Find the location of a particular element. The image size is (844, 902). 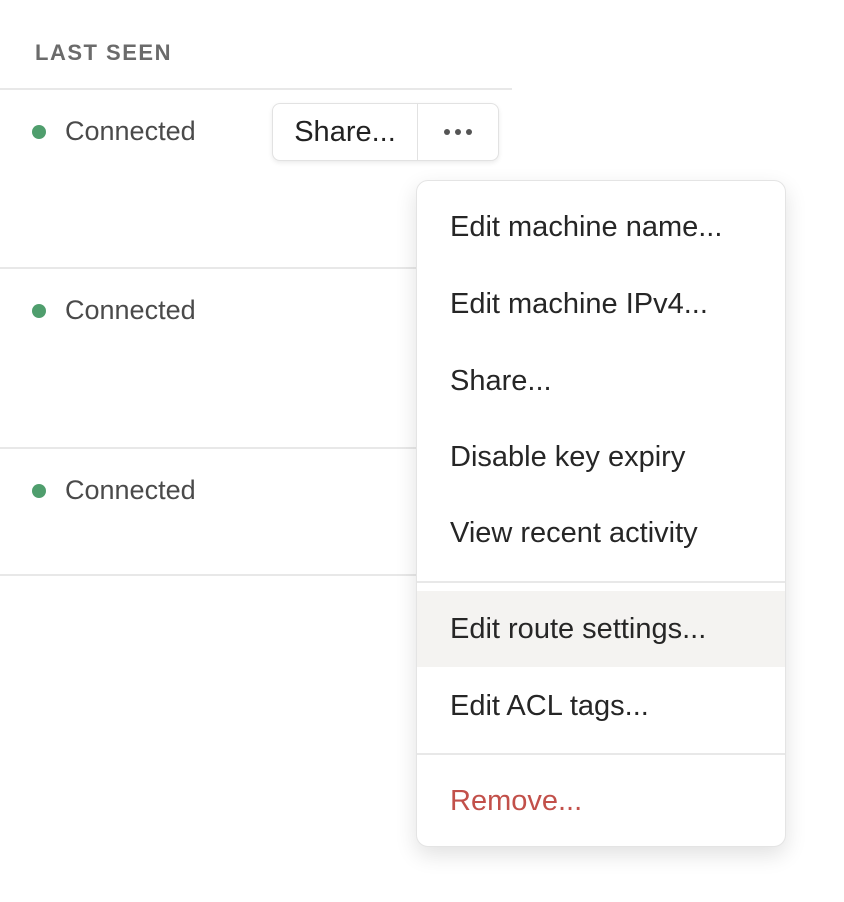

ellipsis-horizontal-icon is located at coordinates (458, 132).